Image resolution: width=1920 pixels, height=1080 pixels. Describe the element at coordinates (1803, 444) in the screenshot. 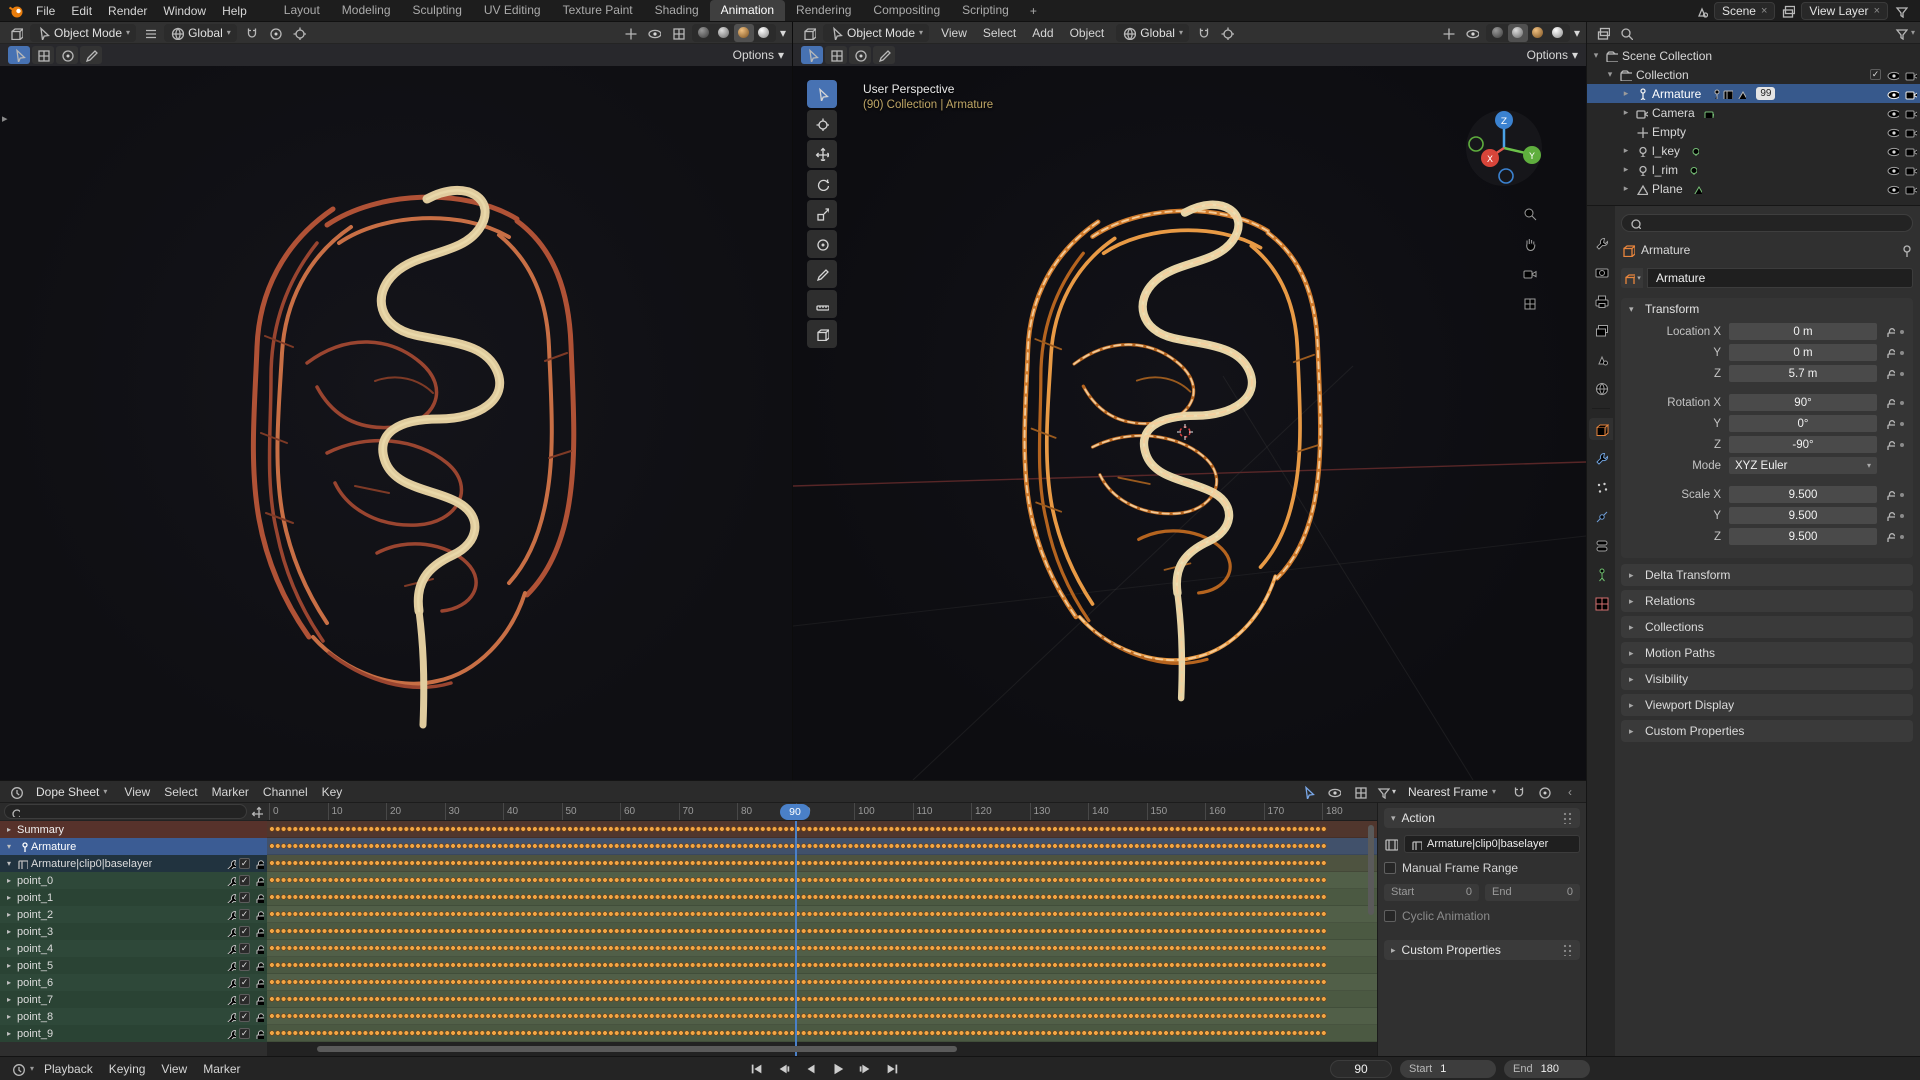

I see `rotation-z-field: -90°` at that location.